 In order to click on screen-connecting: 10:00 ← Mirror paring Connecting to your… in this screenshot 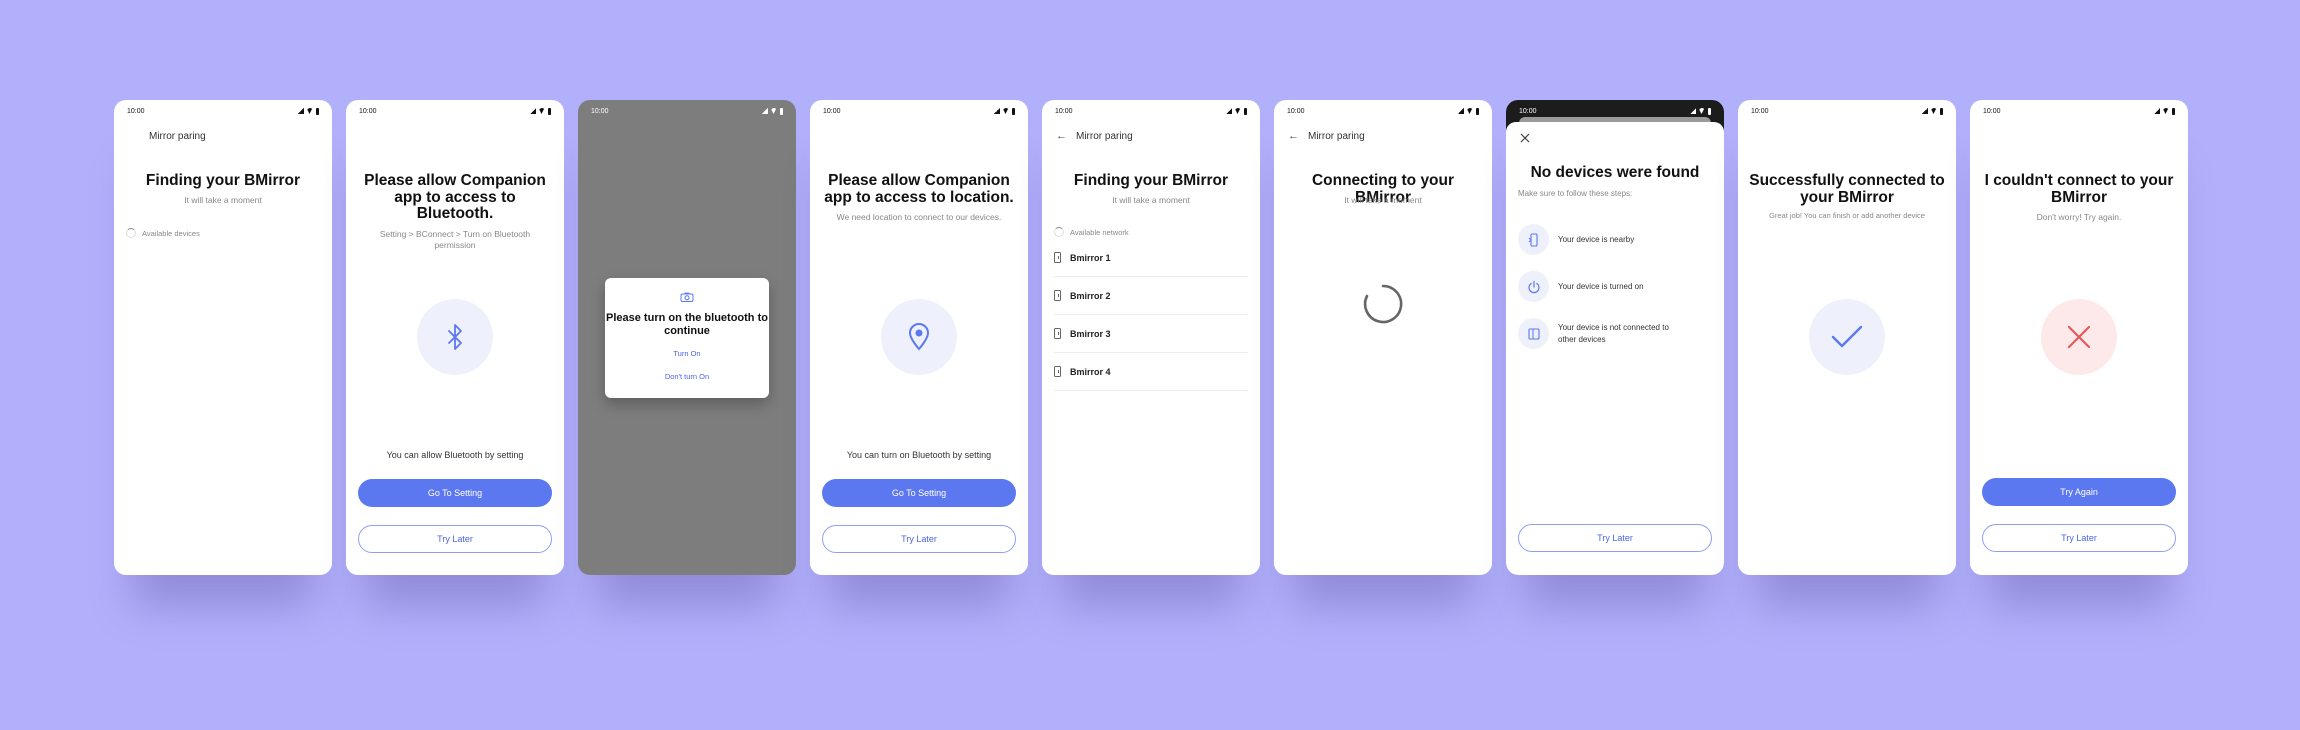, I will do `click(1383, 337)`.